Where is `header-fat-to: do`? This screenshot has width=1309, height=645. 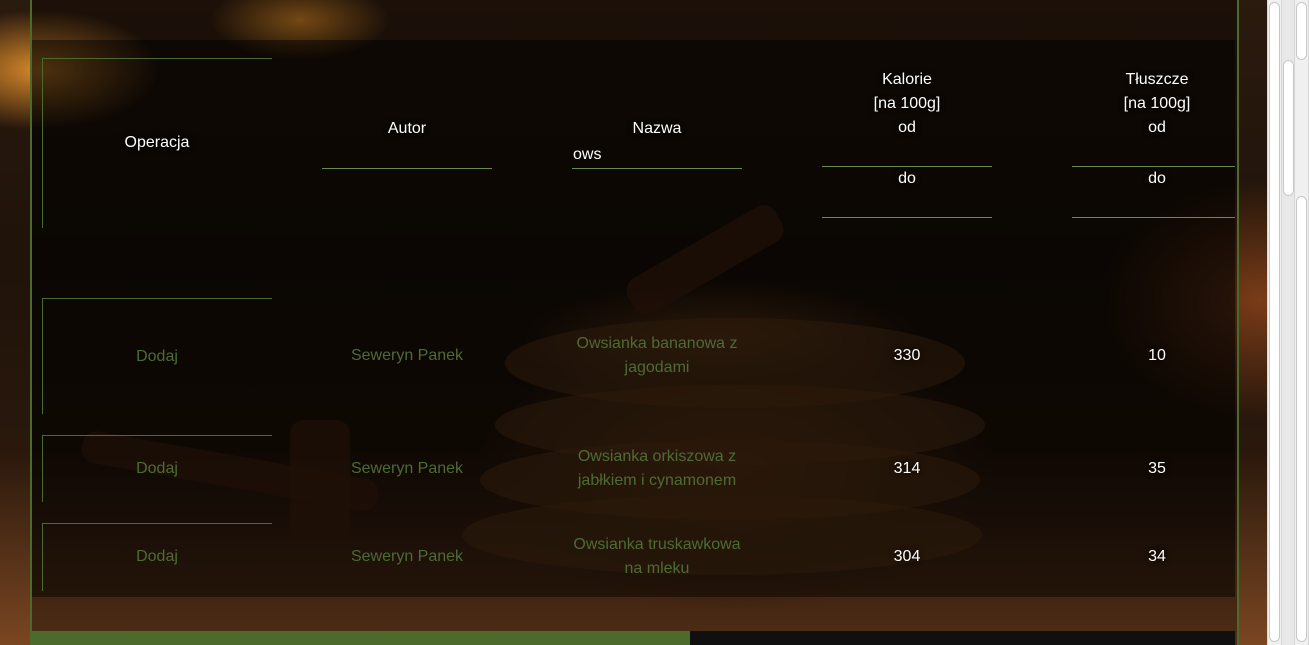
header-fat-to: do is located at coordinates (1157, 178).